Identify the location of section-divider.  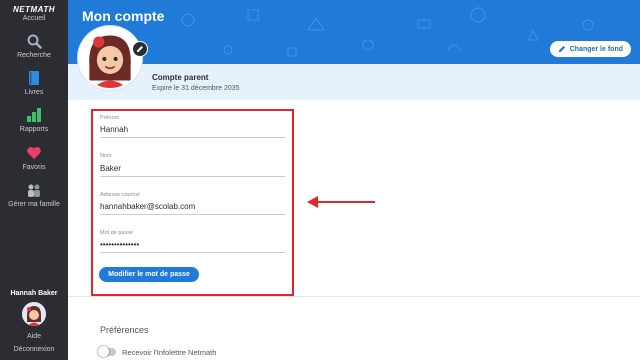
(354, 296).